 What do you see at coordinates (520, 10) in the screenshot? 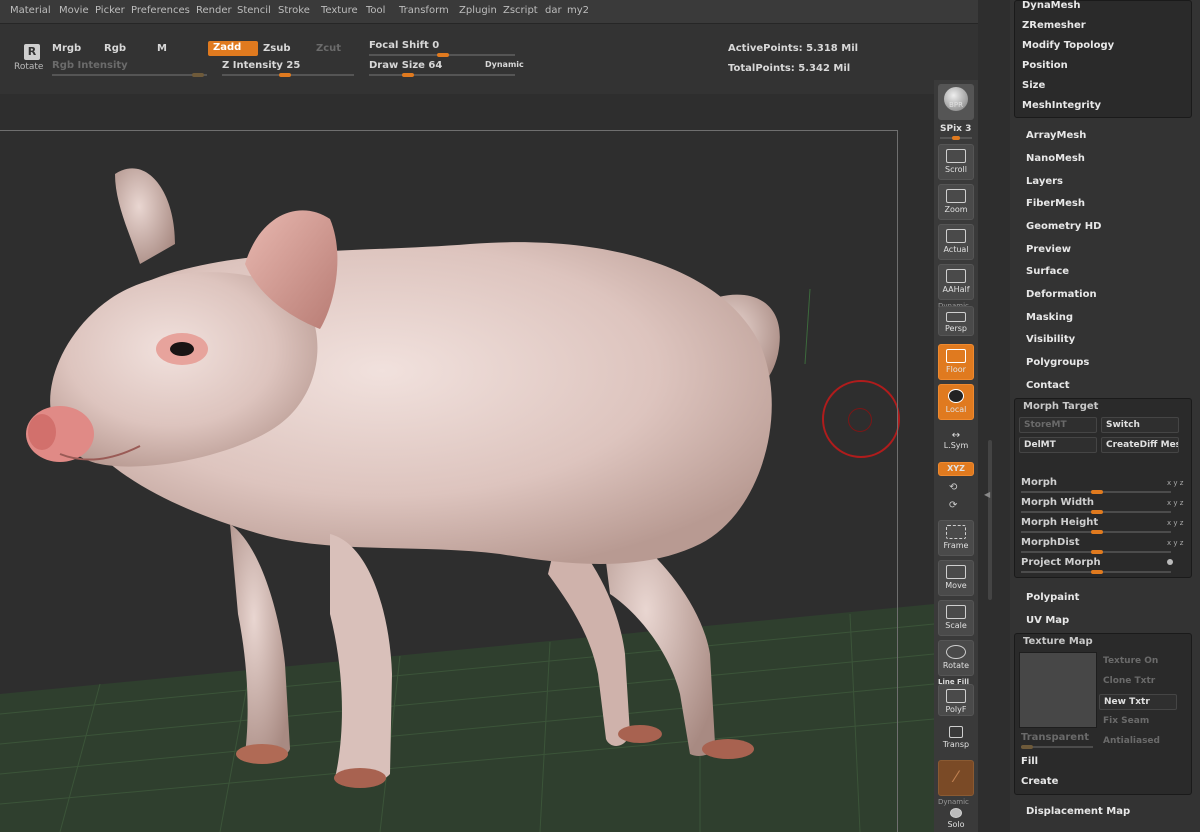
I see `menu-zscript: Zscript` at bounding box center [520, 10].